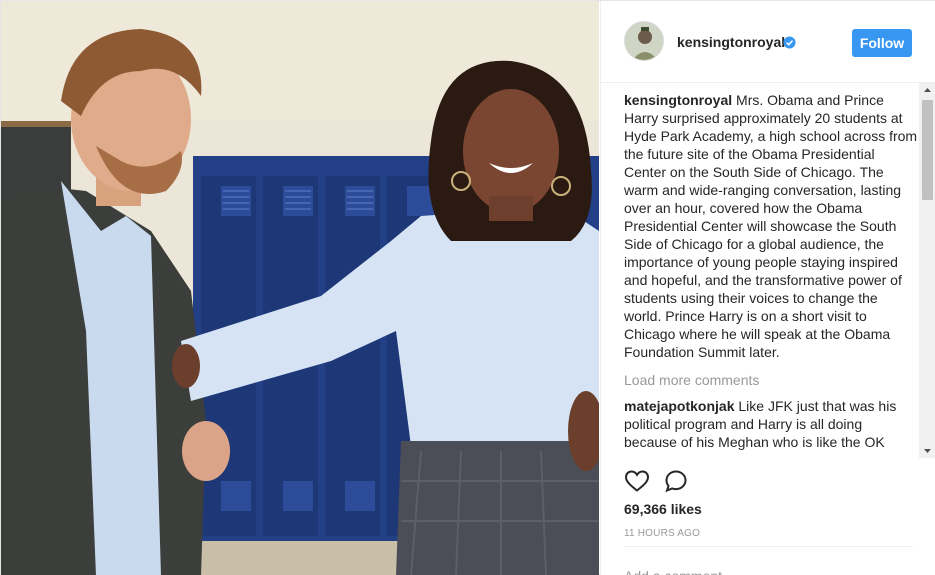 The height and width of the screenshot is (575, 935). I want to click on add-comment-section, so click(768, 560).